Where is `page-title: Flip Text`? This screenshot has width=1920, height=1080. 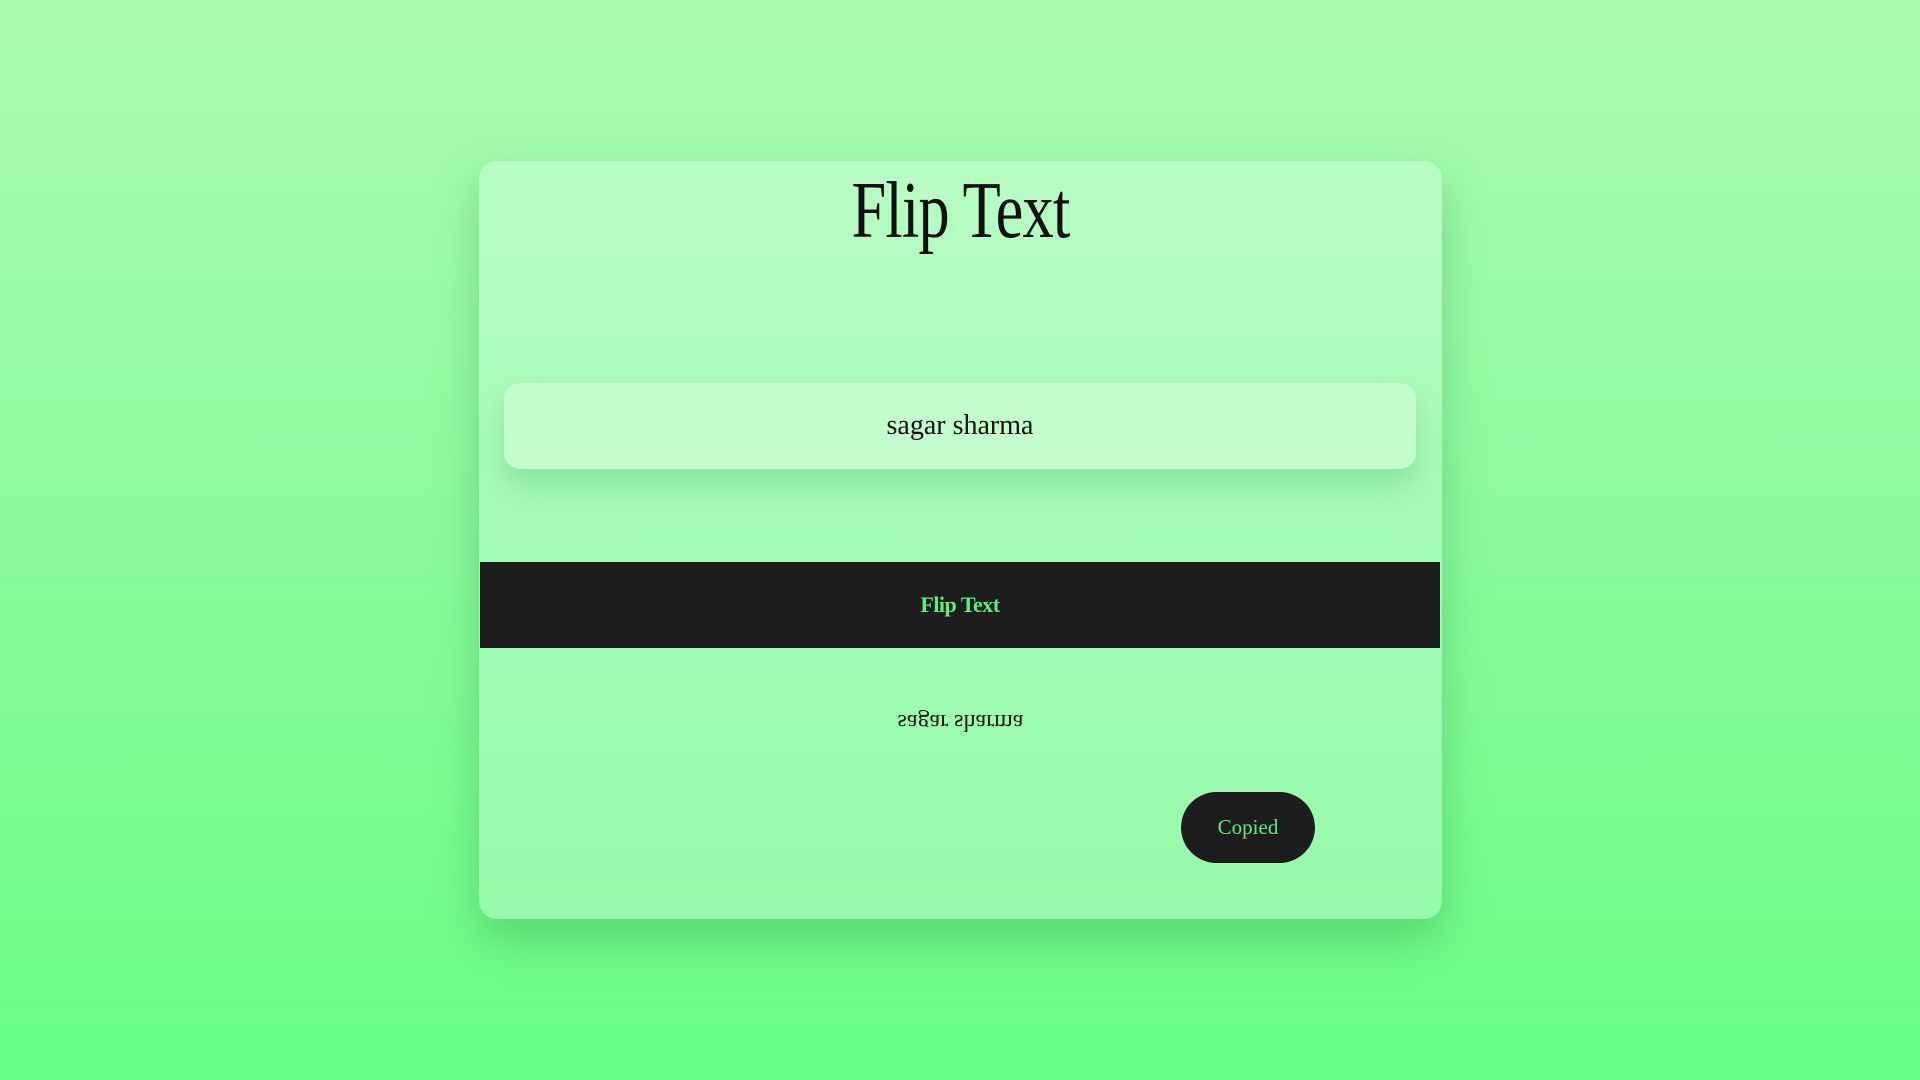 page-title: Flip Text is located at coordinates (960, 211).